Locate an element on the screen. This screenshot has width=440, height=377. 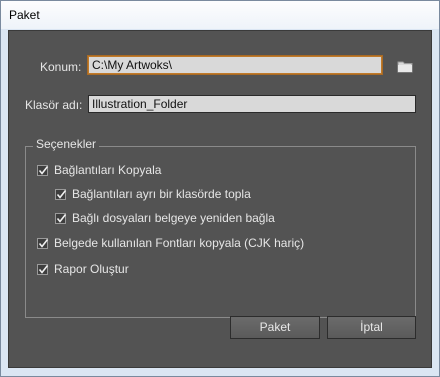
folder-name-label: Klasör adı: is located at coordinates (54, 105).